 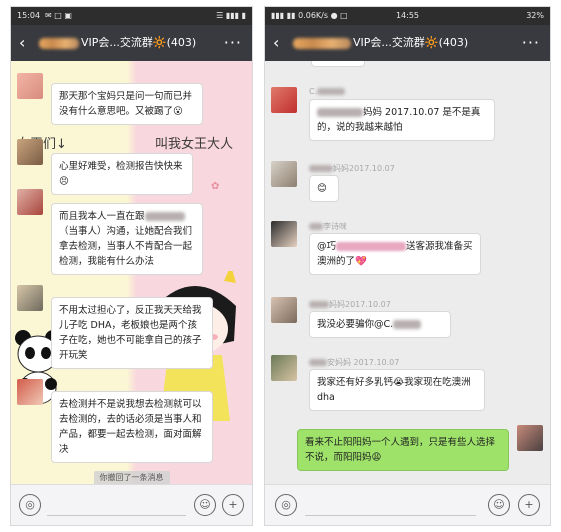 I want to click on message-bubble: 😊, so click(x=324, y=188).